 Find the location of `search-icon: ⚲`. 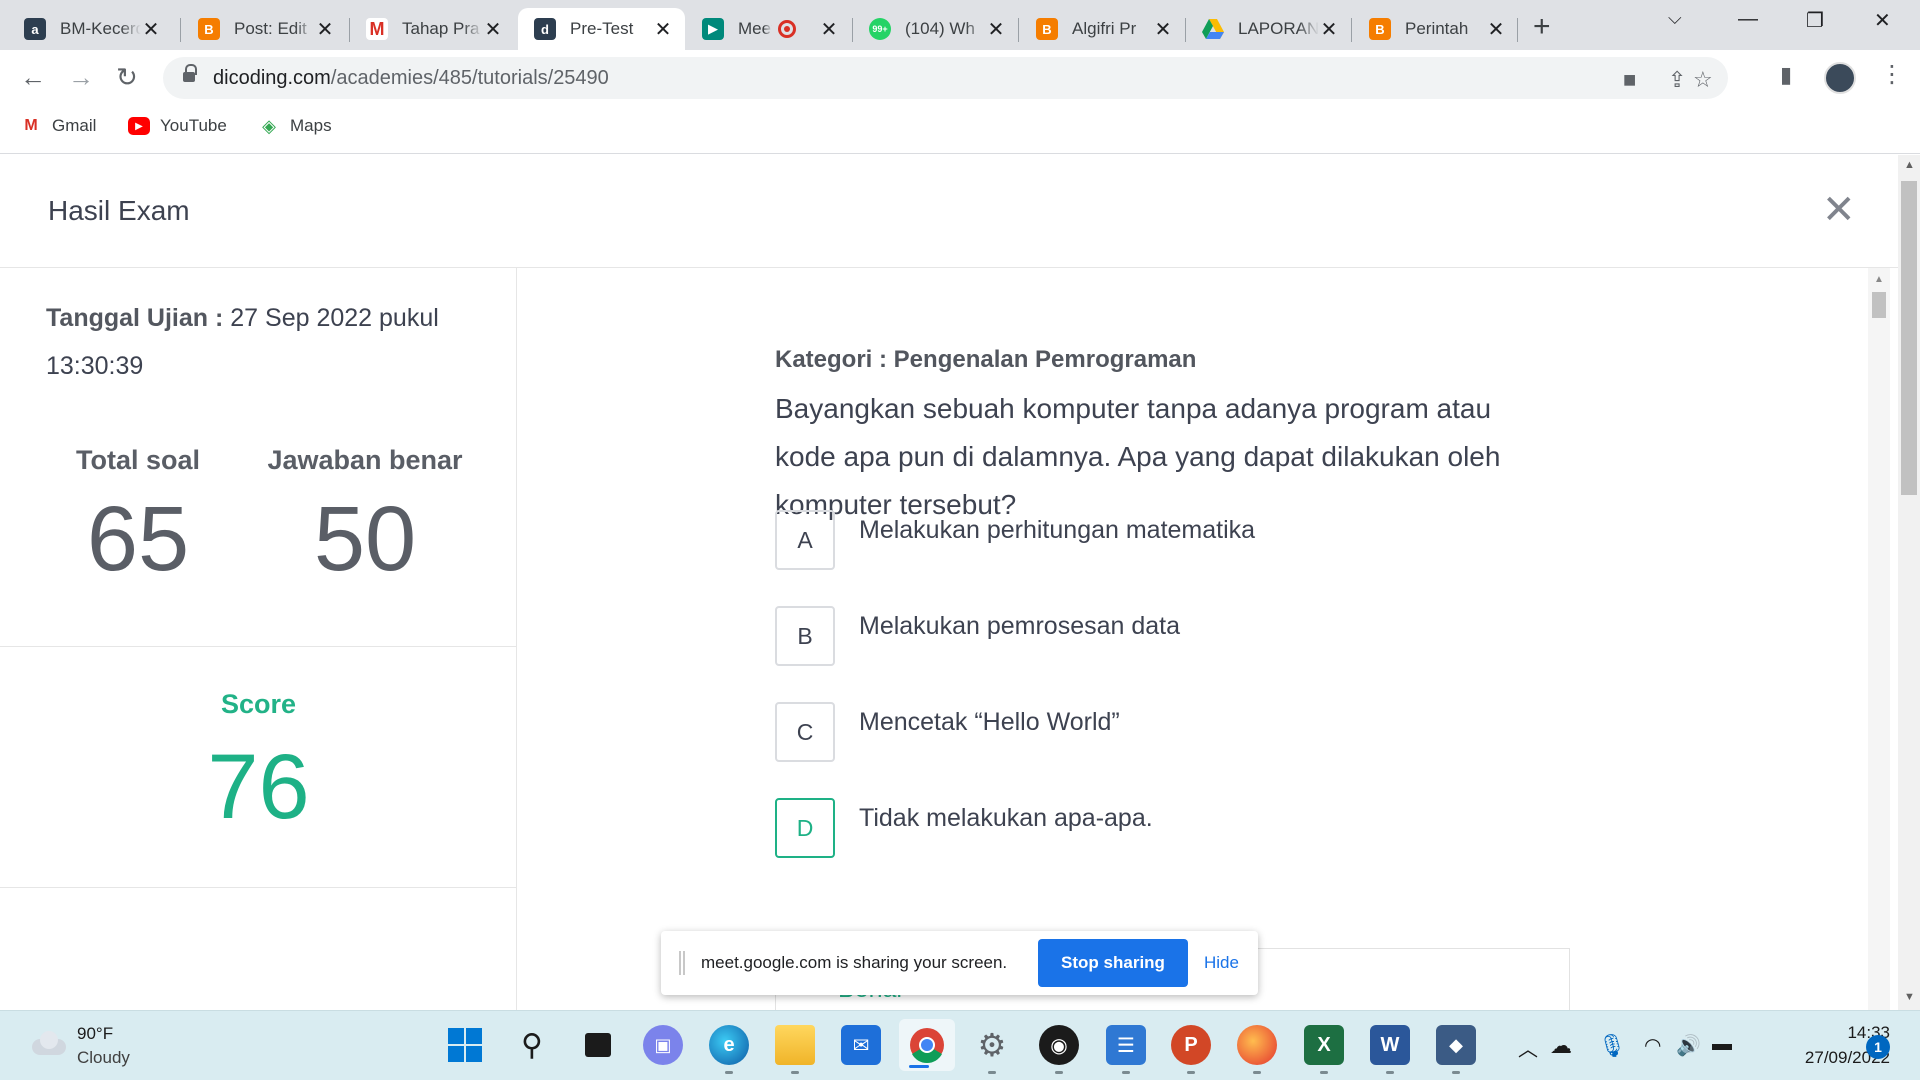

search-icon: ⚲ is located at coordinates (532, 1045).